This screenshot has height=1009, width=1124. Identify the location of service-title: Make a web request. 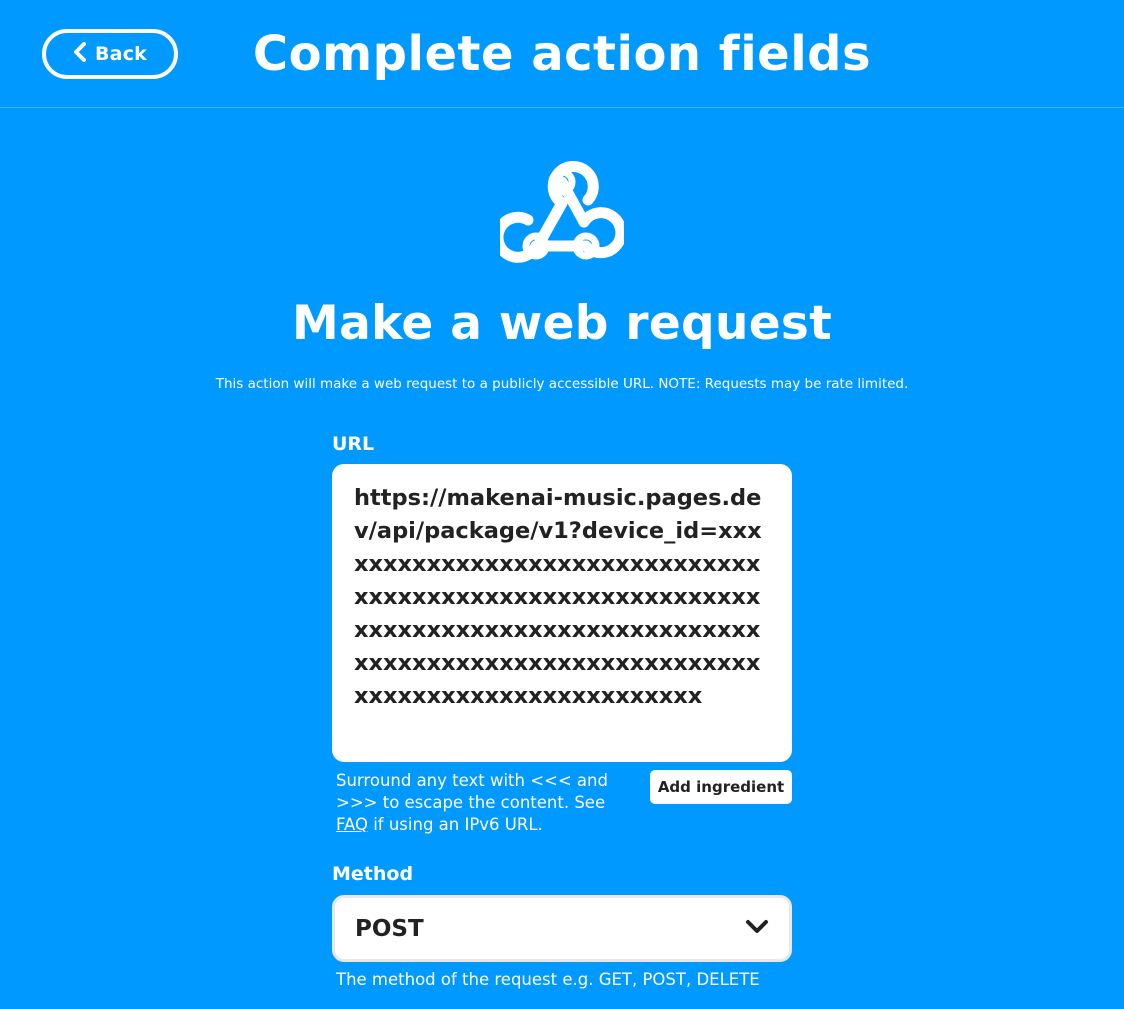
(562, 323).